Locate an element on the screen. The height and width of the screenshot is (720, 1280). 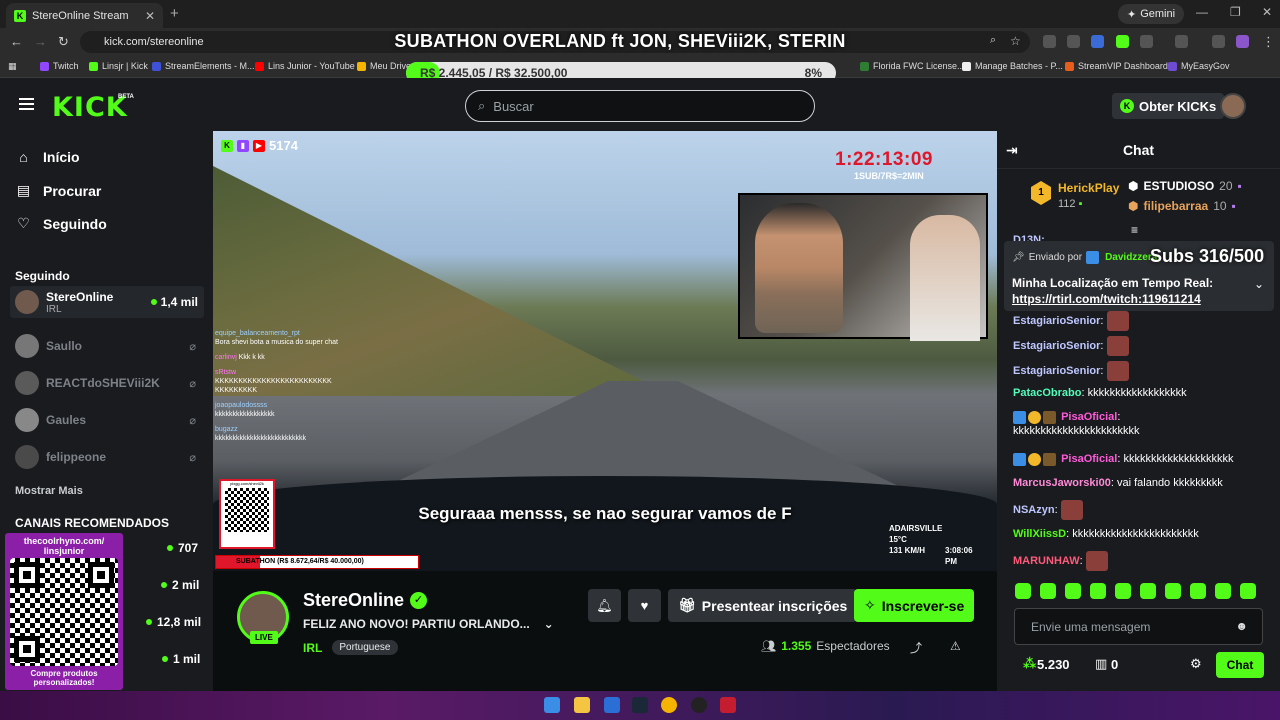
gemini-button: ✦ Gemini is located at coordinates (1151, 14).